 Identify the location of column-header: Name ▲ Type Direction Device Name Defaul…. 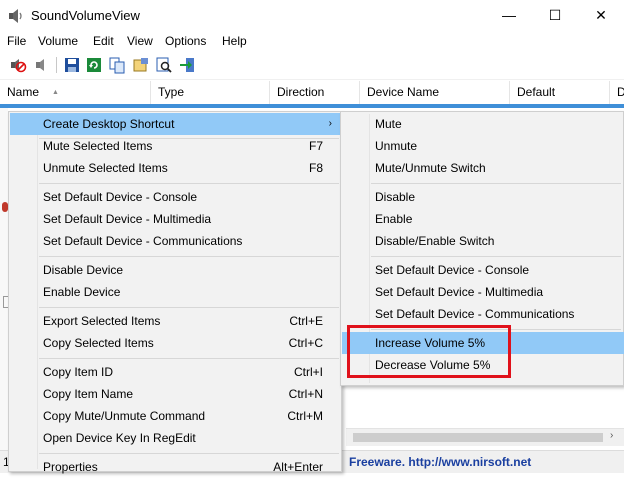
(312, 93).